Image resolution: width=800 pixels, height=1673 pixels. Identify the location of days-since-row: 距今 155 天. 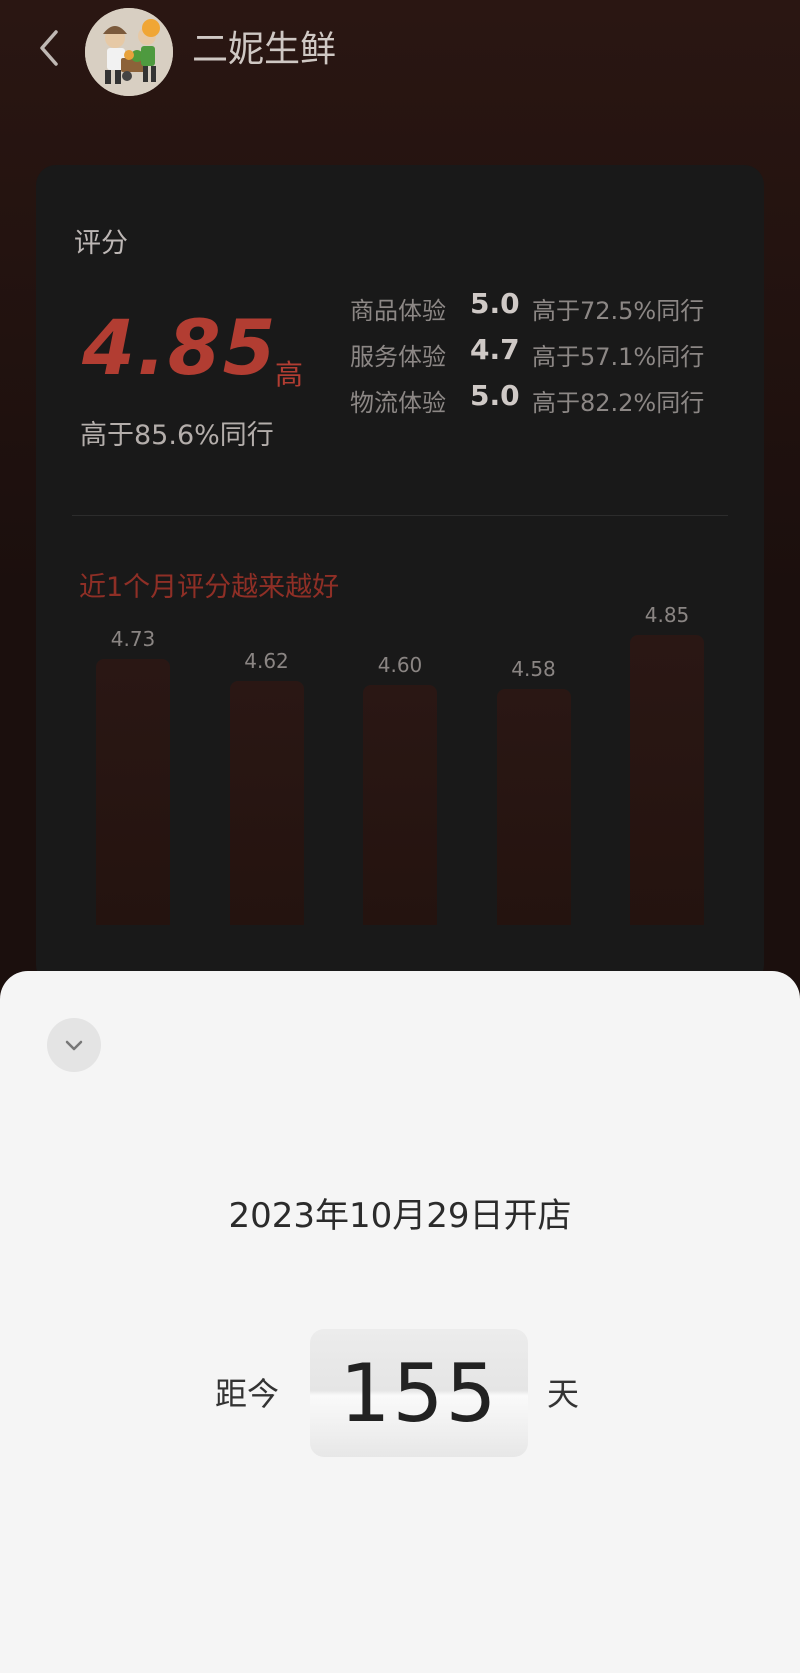
(400, 1394).